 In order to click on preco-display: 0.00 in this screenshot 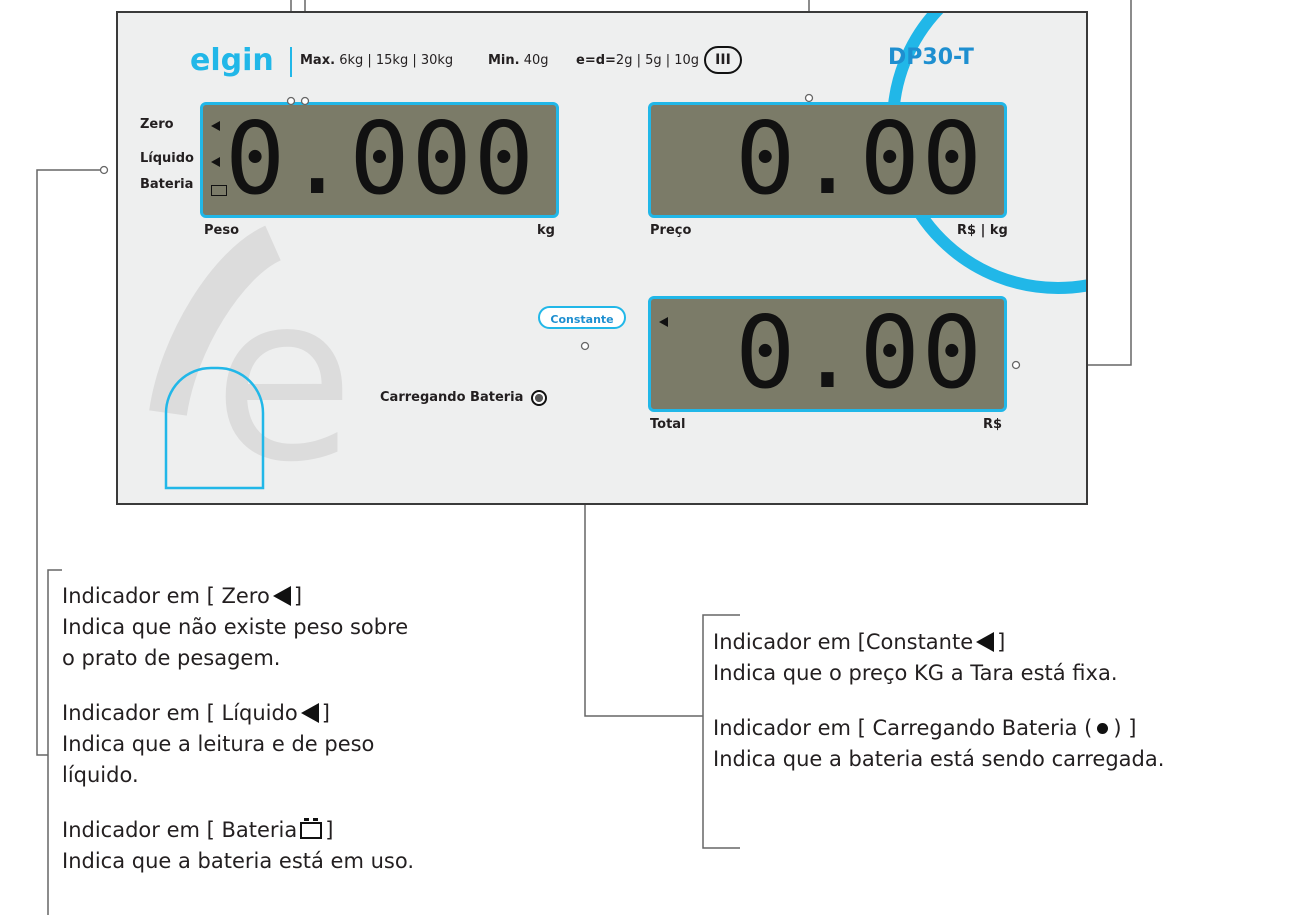, I will do `click(827, 160)`.